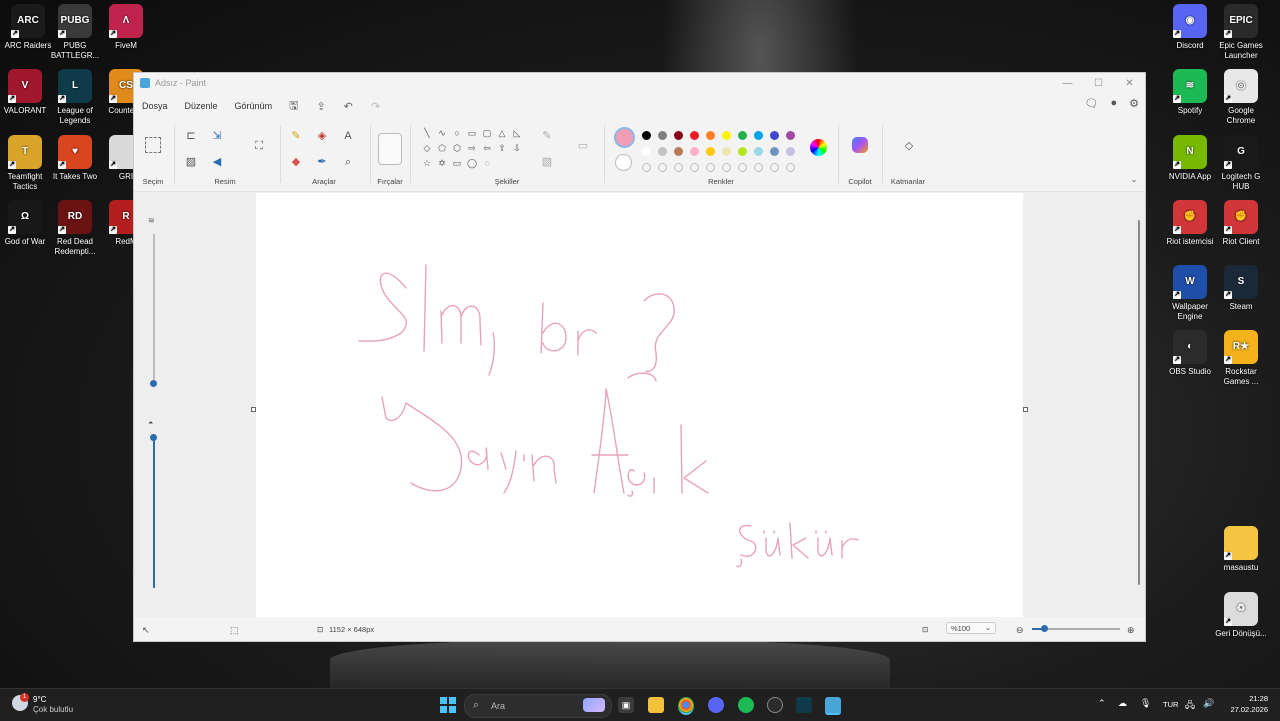  What do you see at coordinates (624, 137) in the screenshot?
I see `primary-color` at bounding box center [624, 137].